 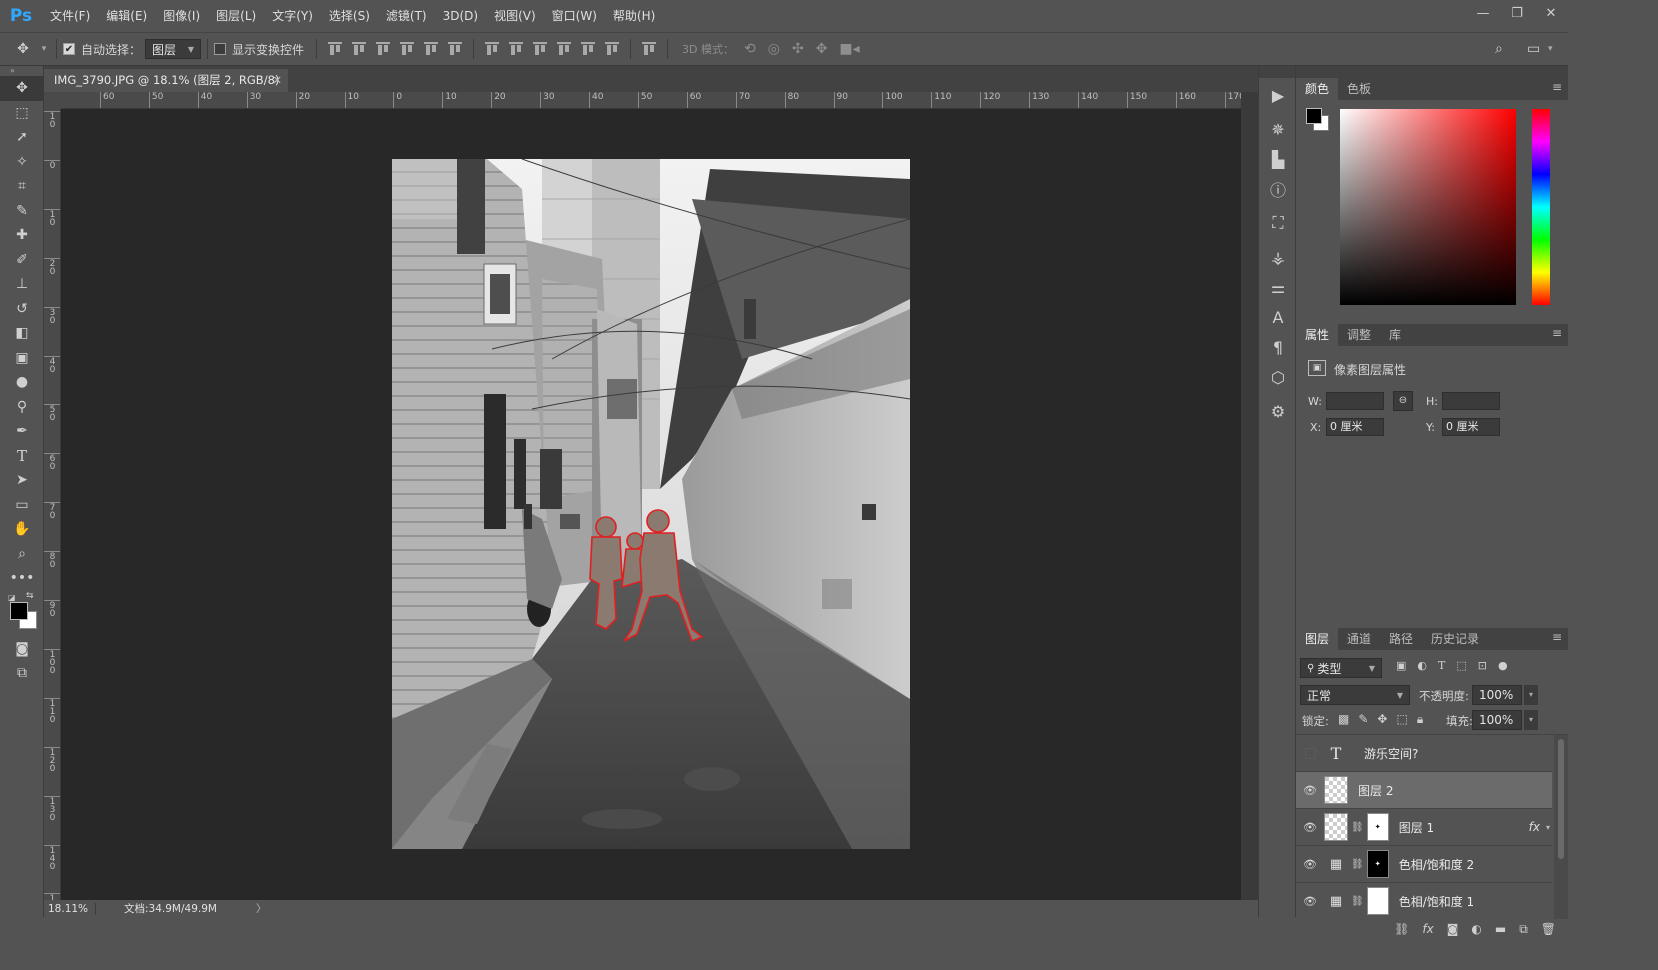 What do you see at coordinates (236, 16) in the screenshot?
I see `menu-item: 图层(L)` at bounding box center [236, 16].